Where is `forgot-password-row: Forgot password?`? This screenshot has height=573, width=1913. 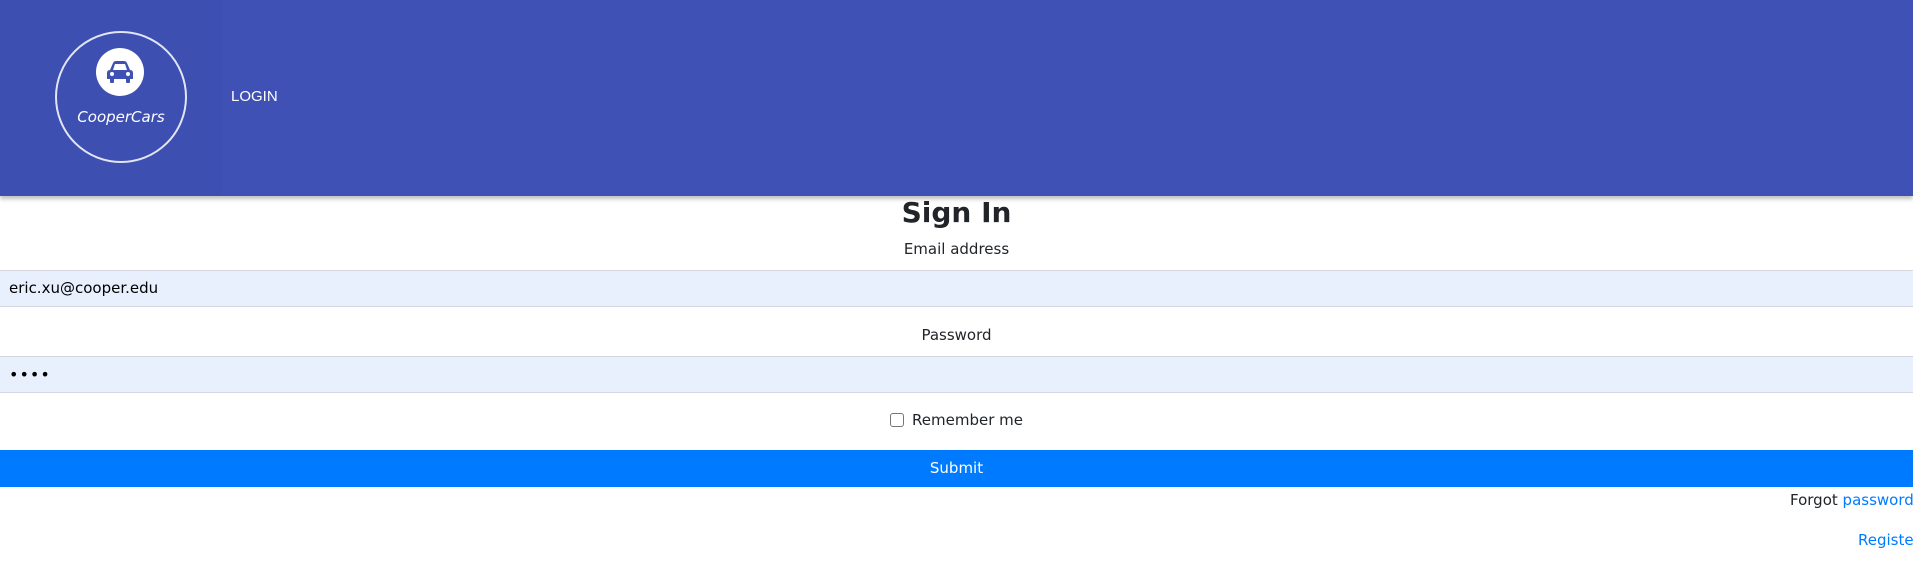 forgot-password-row: Forgot password? is located at coordinates (1851, 500).